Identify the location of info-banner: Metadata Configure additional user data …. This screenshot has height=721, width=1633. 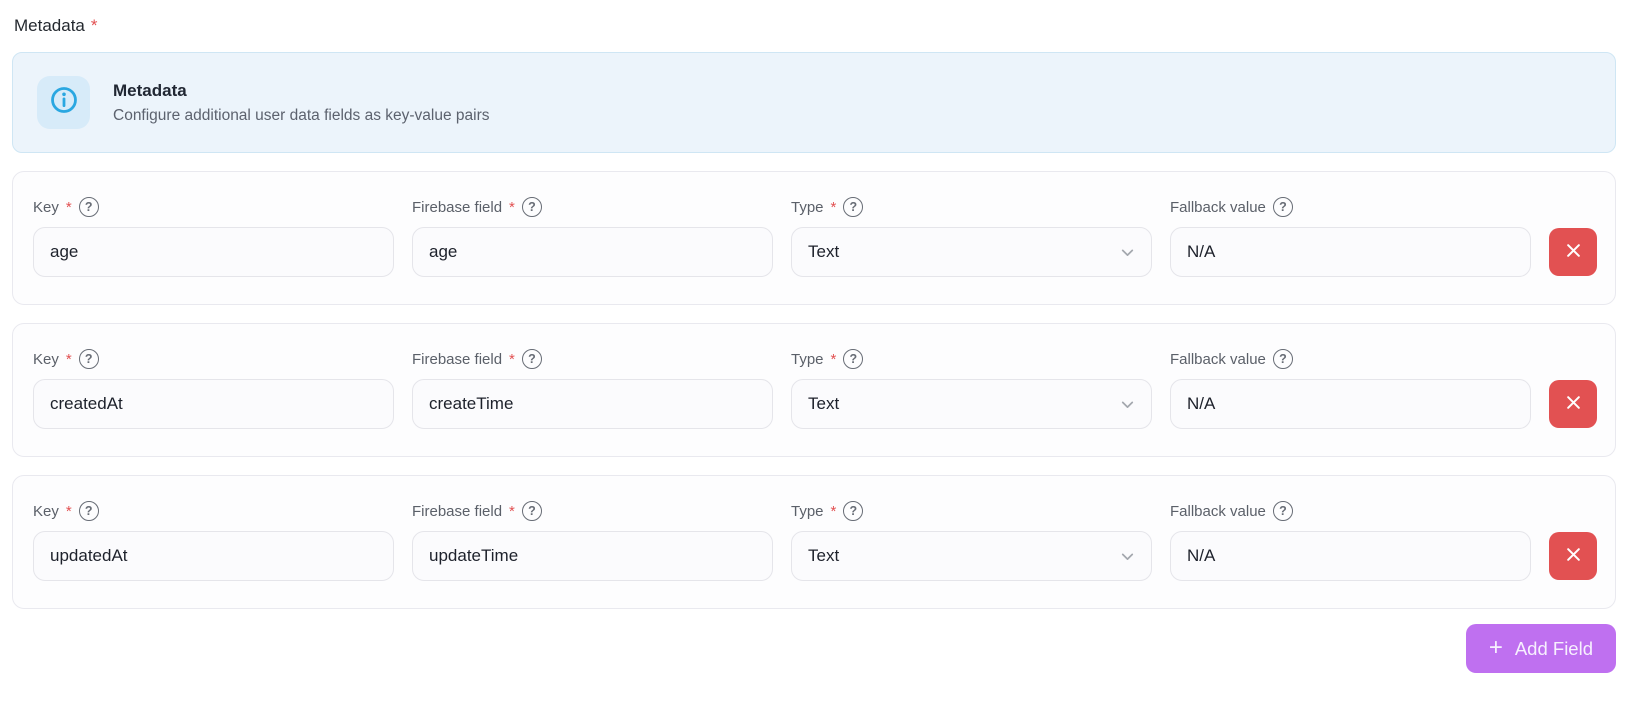
(814, 102).